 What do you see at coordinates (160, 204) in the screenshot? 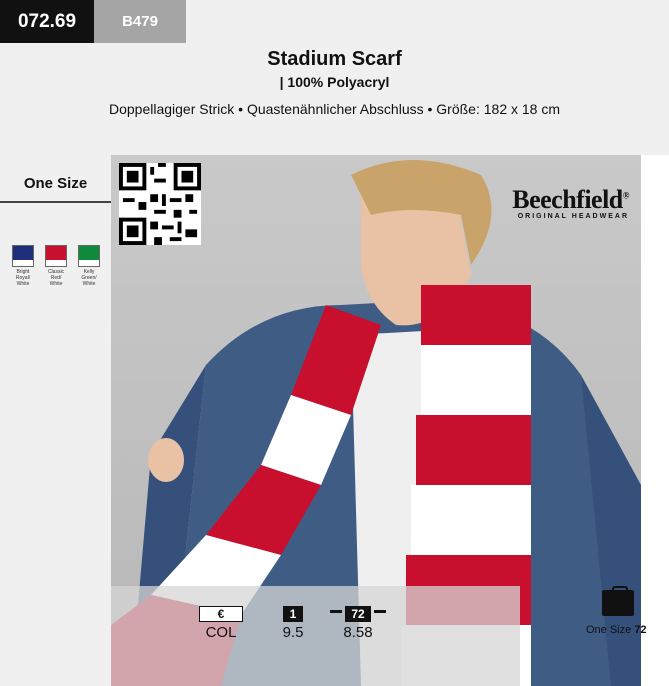
I see `qr-code-icon` at bounding box center [160, 204].